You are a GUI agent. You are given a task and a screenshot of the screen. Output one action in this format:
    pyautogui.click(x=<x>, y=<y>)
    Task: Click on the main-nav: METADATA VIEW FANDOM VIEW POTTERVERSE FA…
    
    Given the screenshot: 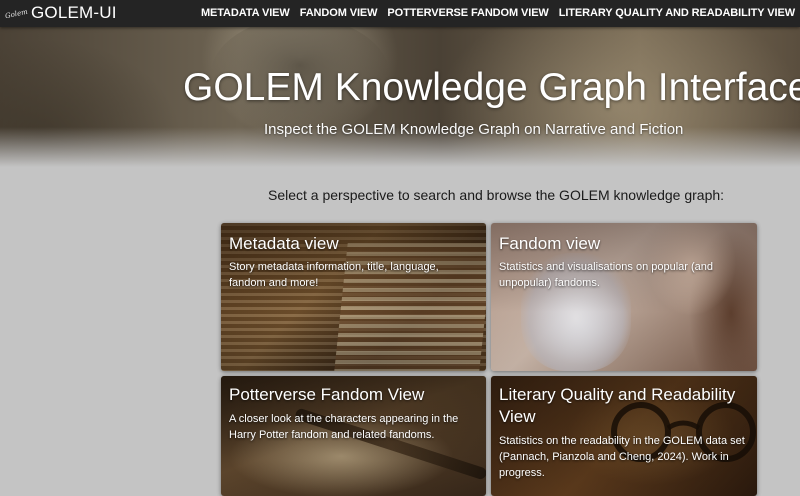 What is the action you would take?
    pyautogui.click(x=498, y=13)
    